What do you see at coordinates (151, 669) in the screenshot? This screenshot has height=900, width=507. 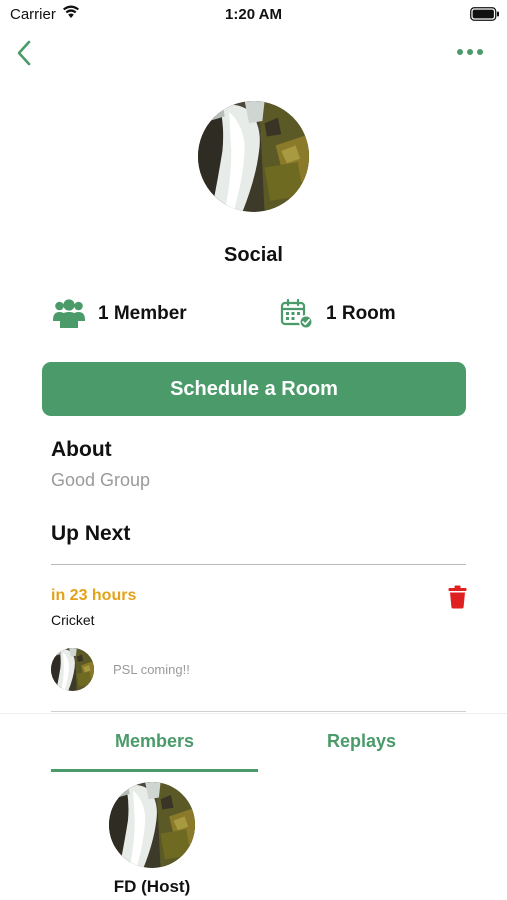 I see `event-description: PSL coming!!` at bounding box center [151, 669].